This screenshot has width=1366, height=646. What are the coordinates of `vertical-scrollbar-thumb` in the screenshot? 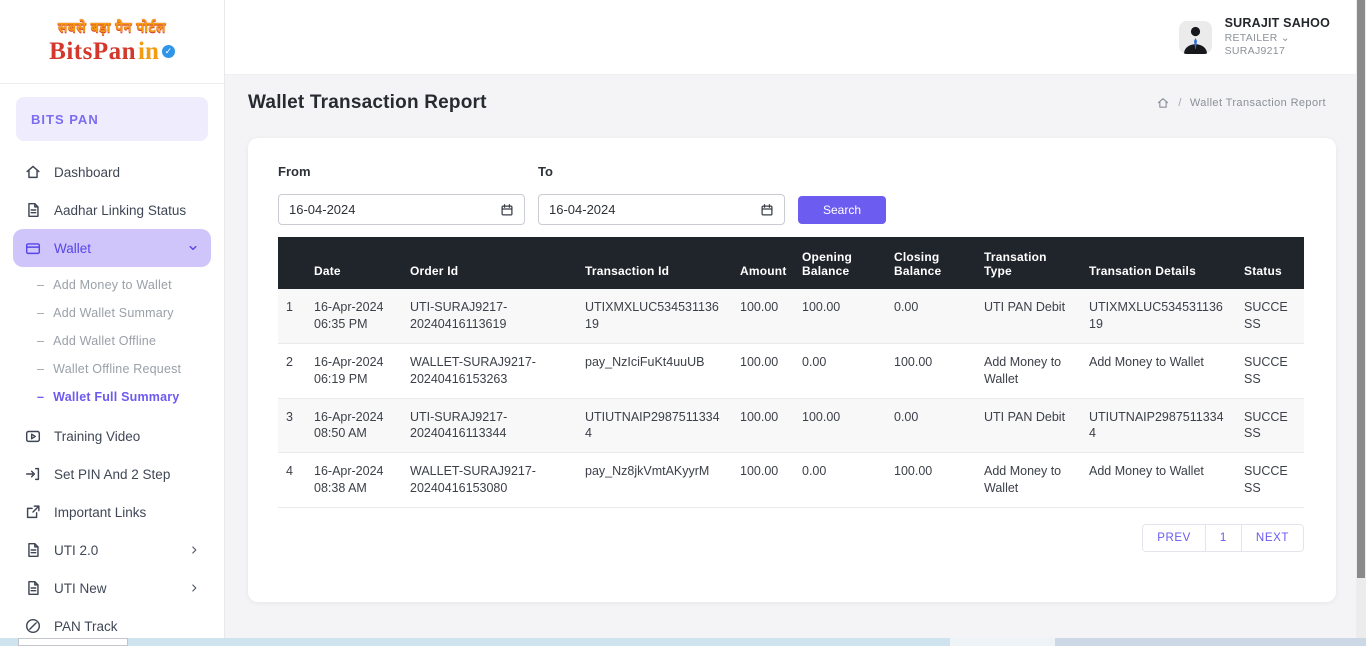 It's located at (1361, 289).